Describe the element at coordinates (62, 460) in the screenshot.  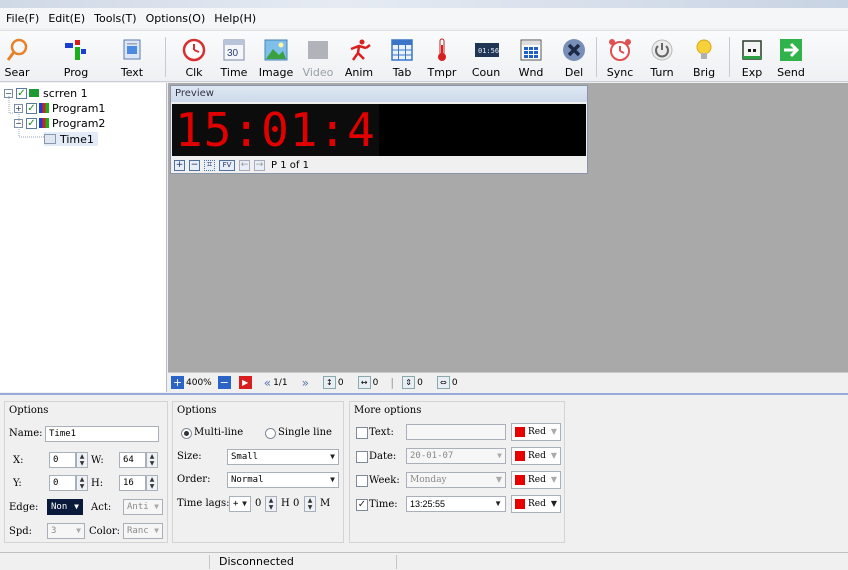
I see `x-input: 0` at that location.